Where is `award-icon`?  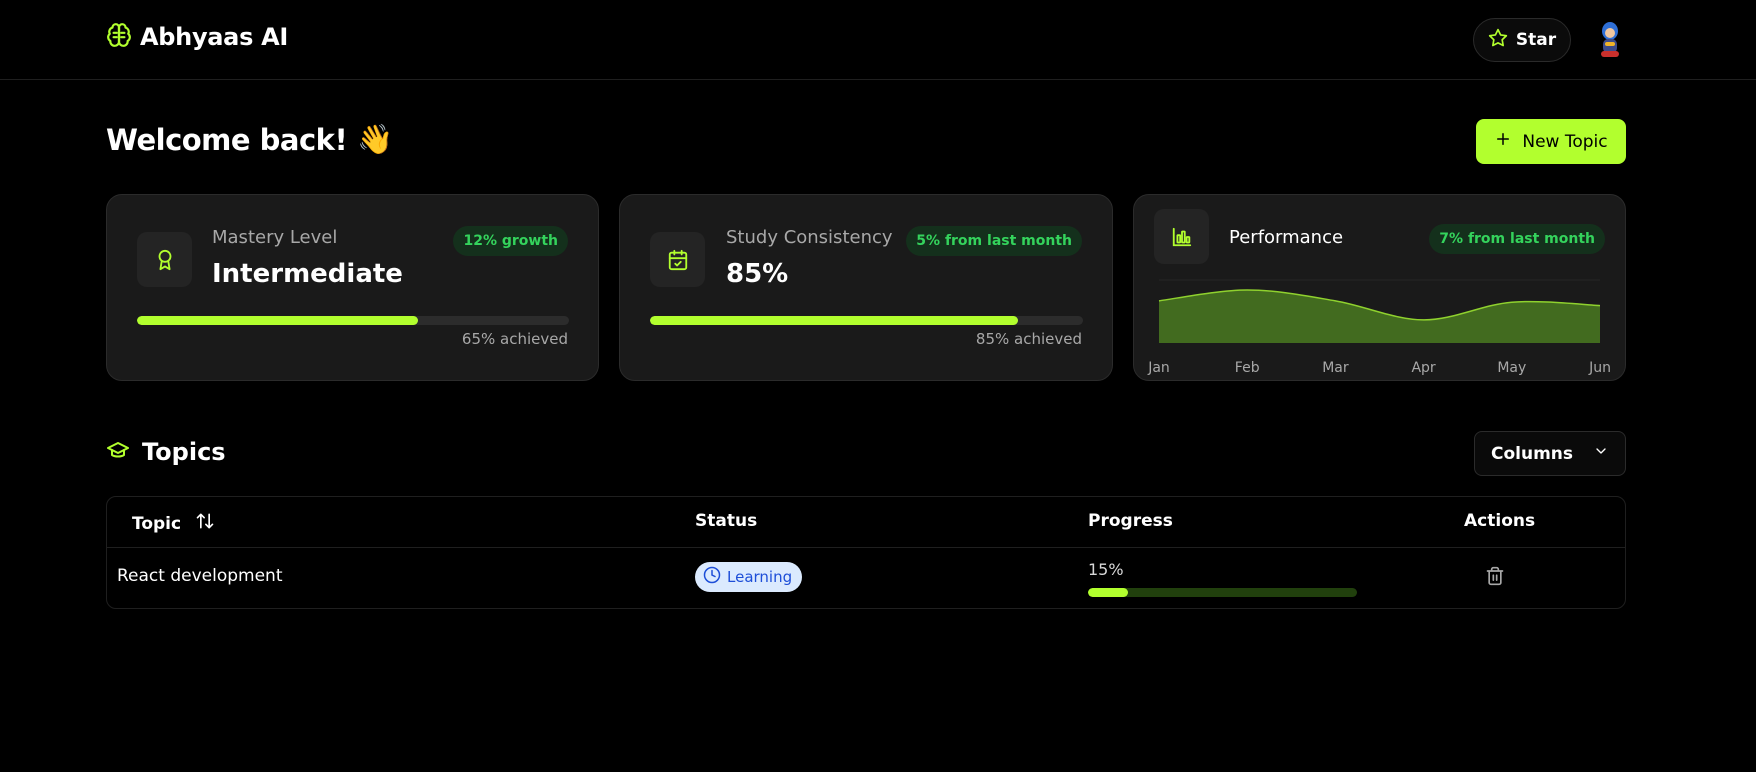 award-icon is located at coordinates (164, 259).